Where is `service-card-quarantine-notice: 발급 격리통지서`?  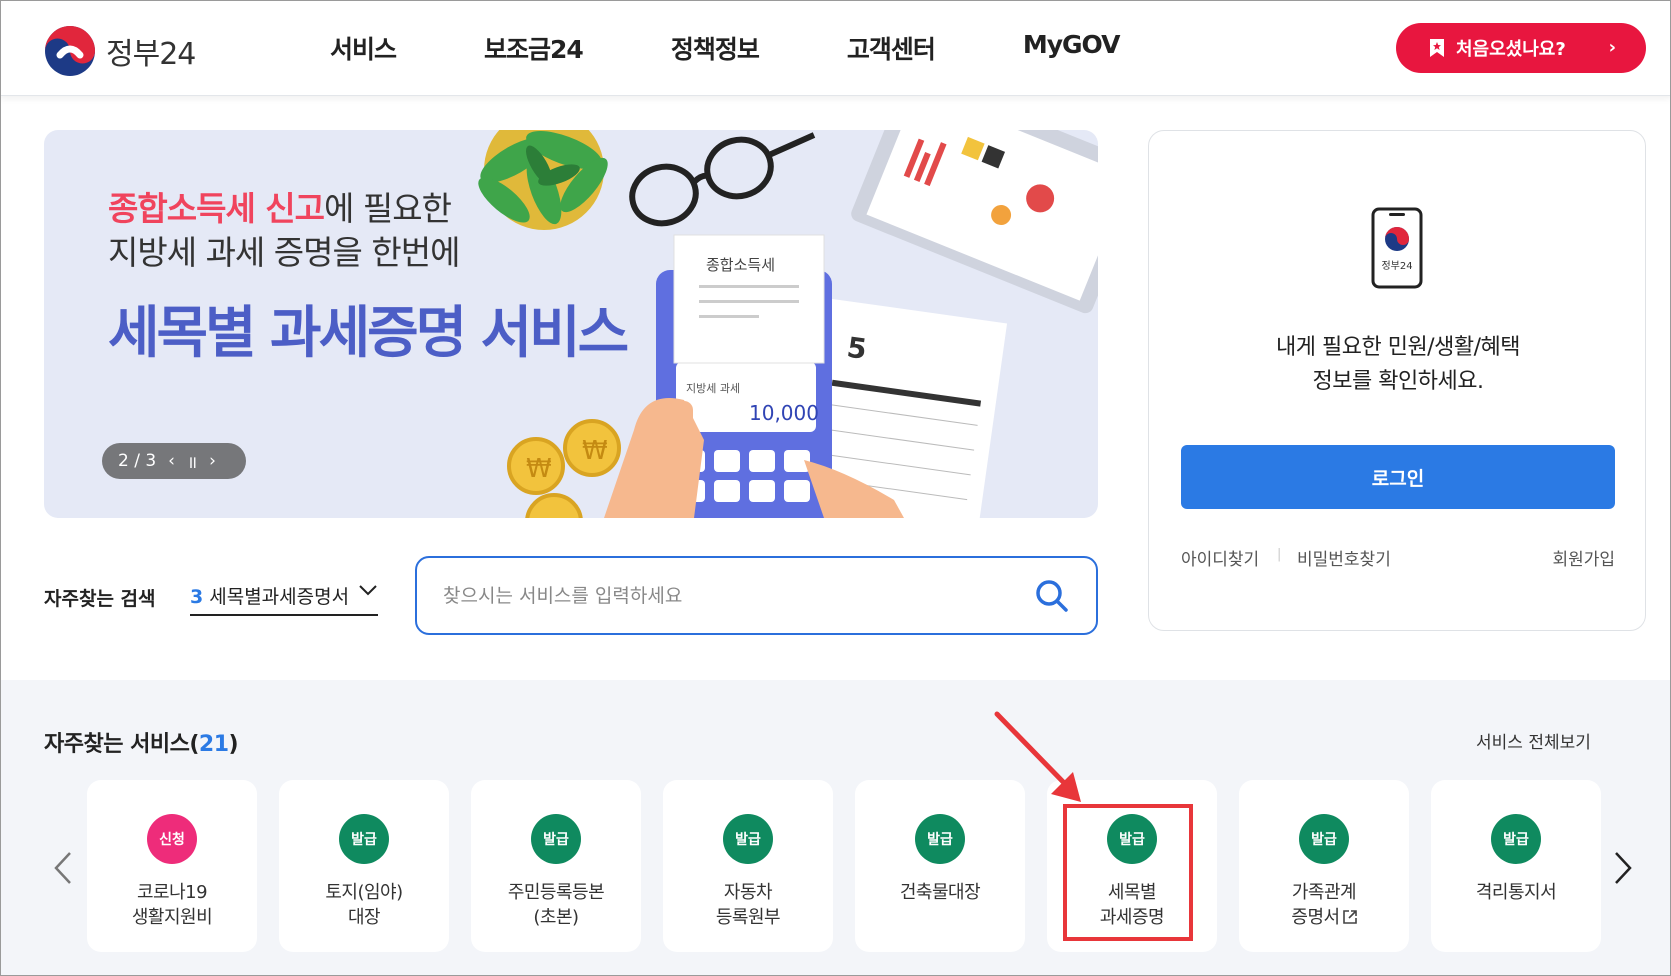 service-card-quarantine-notice: 발급 격리통지서 is located at coordinates (1516, 866).